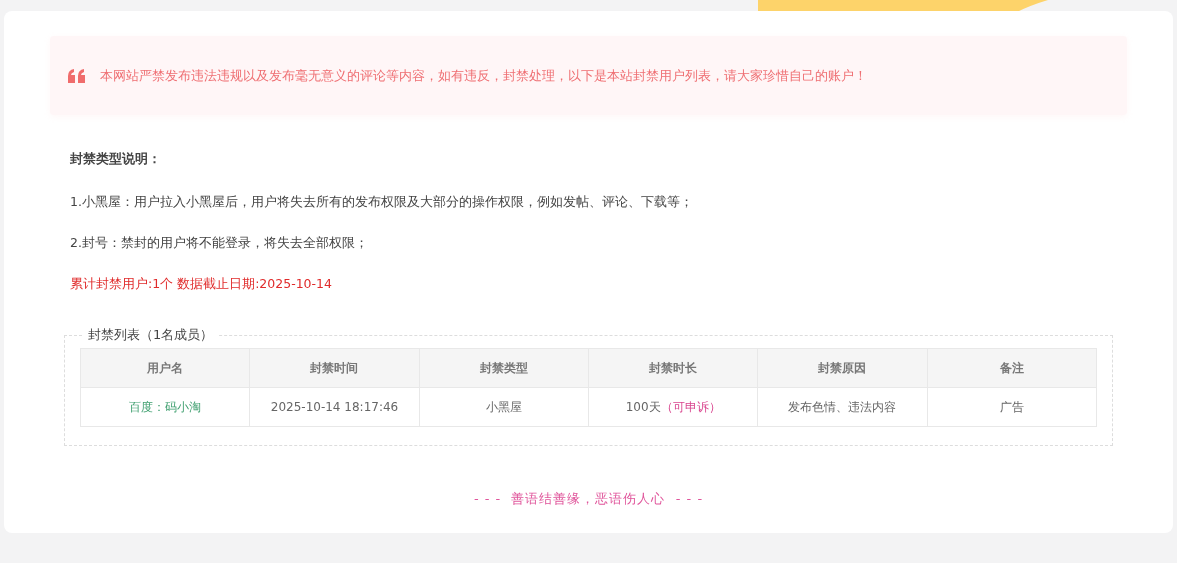 This screenshot has width=1177, height=563. What do you see at coordinates (334, 368) in the screenshot?
I see `column-header: 封禁时间` at bounding box center [334, 368].